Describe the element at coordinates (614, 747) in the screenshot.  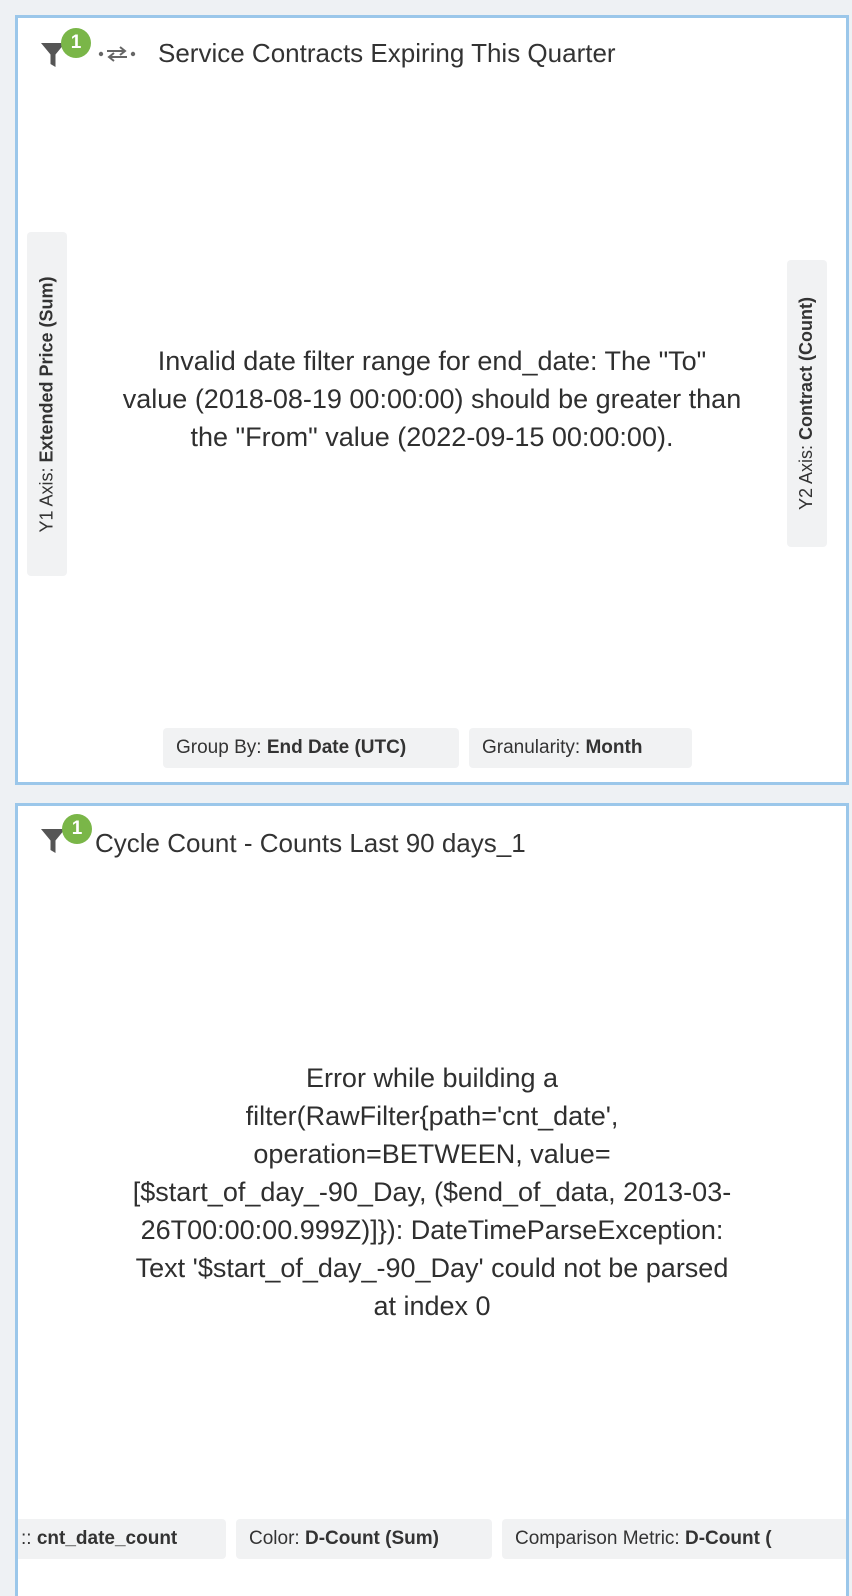
I see `granularity-value: Month` at that location.